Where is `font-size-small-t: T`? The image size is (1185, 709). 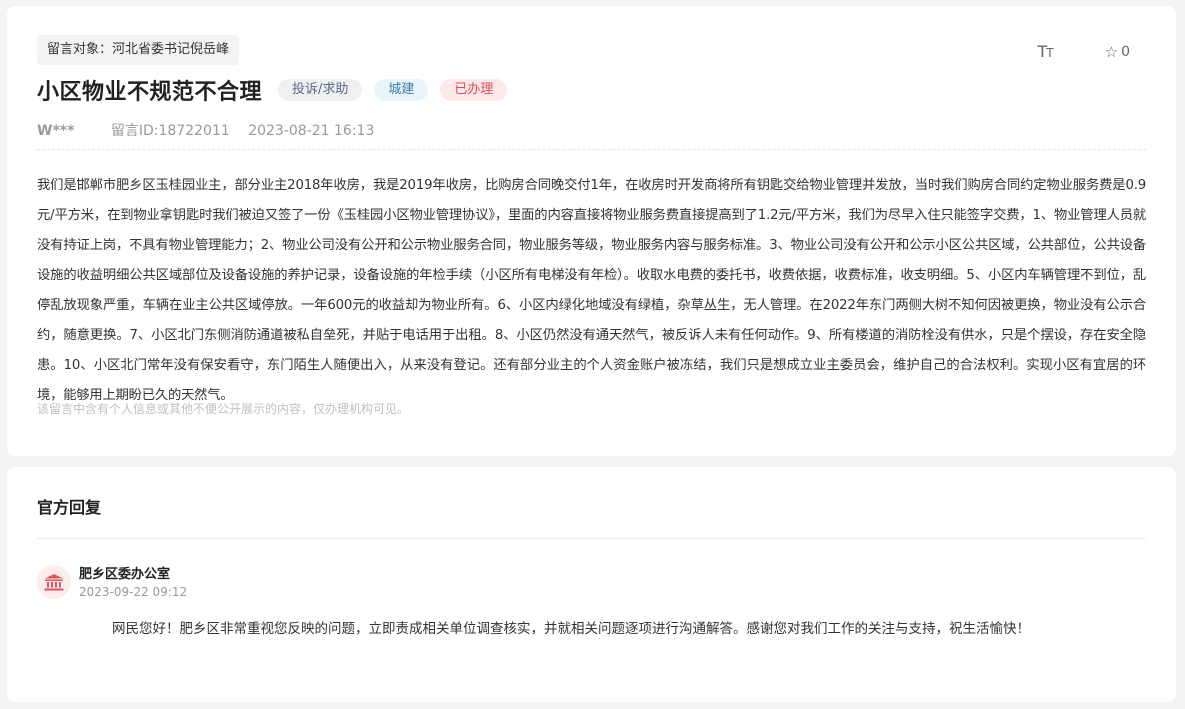 font-size-small-t: T is located at coordinates (1049, 53).